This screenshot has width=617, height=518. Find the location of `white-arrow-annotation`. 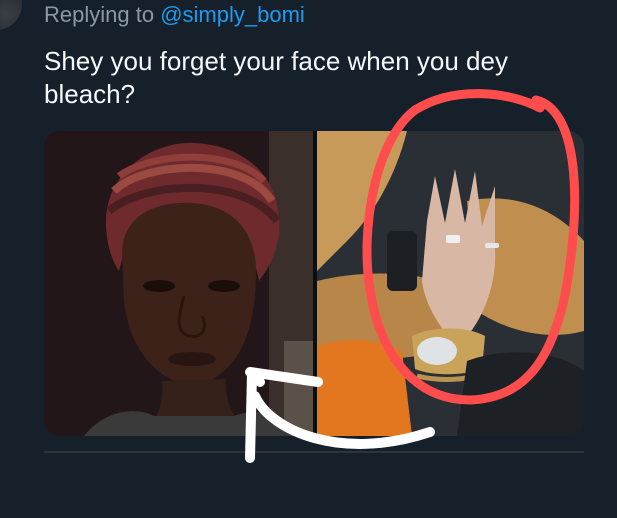

white-arrow-annotation is located at coordinates (340, 415).